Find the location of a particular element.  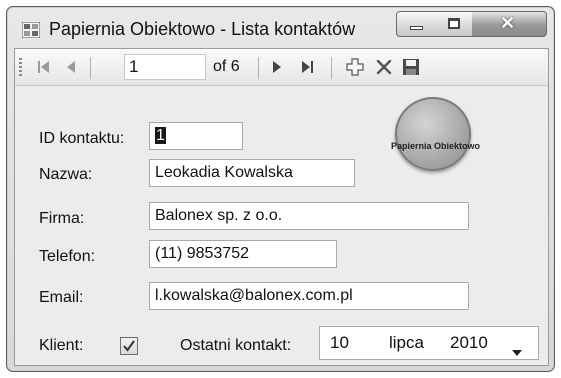

toolbar-grip is located at coordinates (20, 68).